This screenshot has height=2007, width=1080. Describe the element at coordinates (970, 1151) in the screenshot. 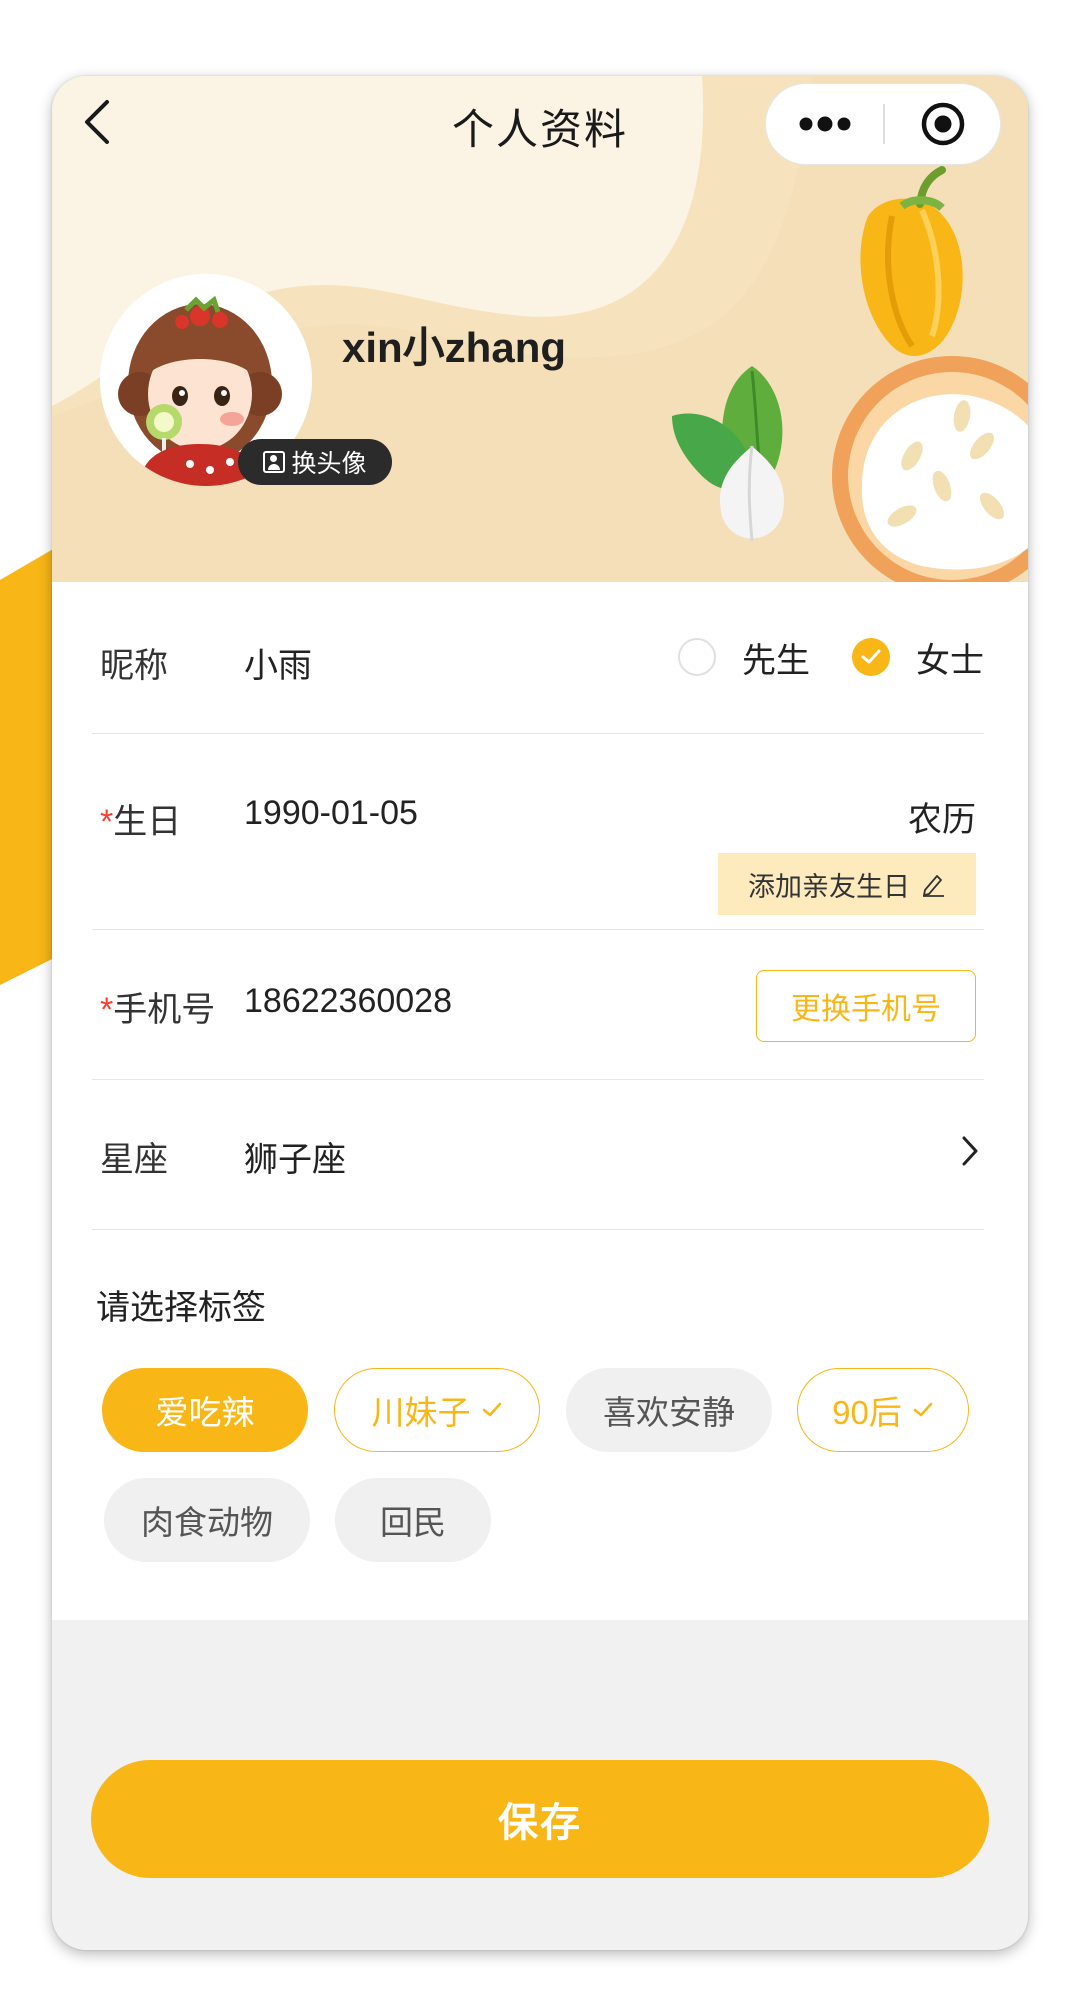

I see `chevron-right-icon` at that location.